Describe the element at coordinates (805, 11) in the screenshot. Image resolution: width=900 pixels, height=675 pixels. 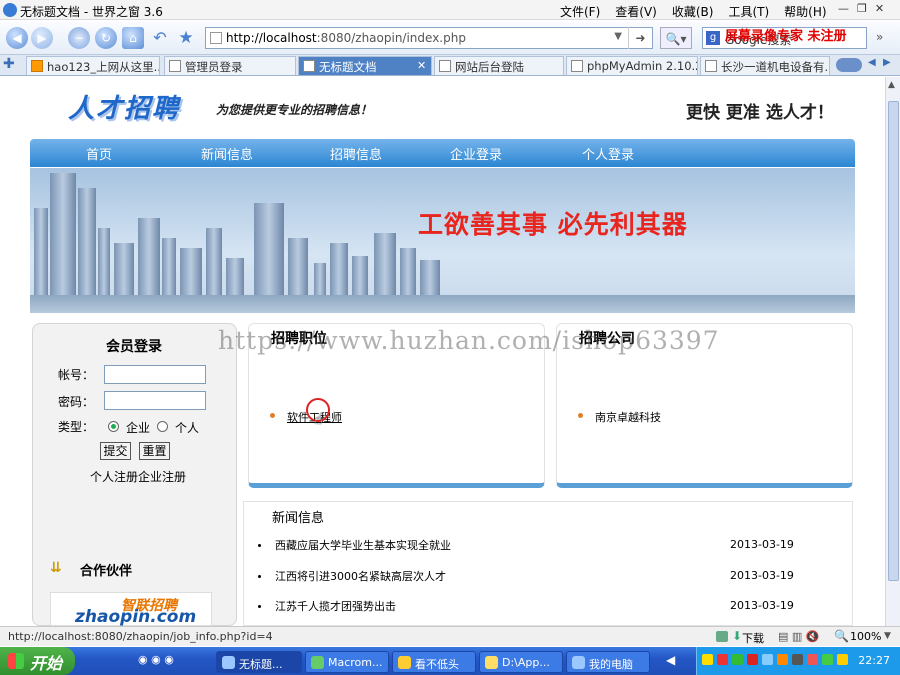
I see `menu-help: 帮助(H)` at that location.